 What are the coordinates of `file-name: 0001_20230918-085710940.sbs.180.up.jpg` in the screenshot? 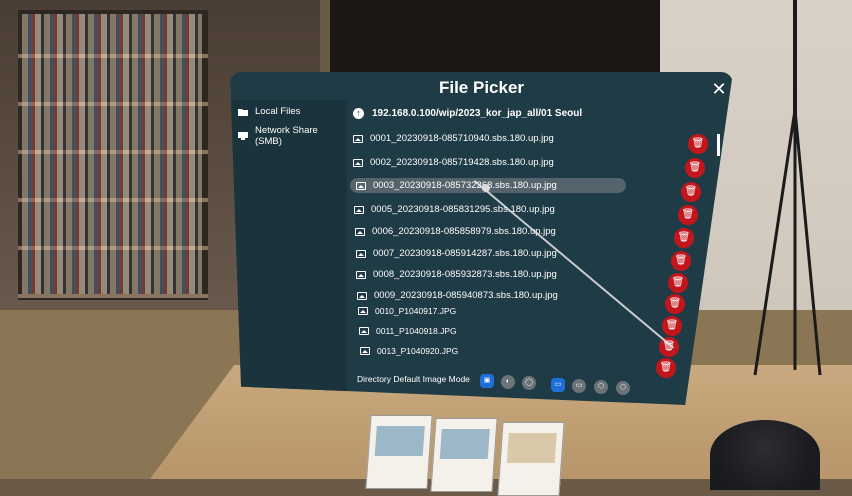 It's located at (462, 138).